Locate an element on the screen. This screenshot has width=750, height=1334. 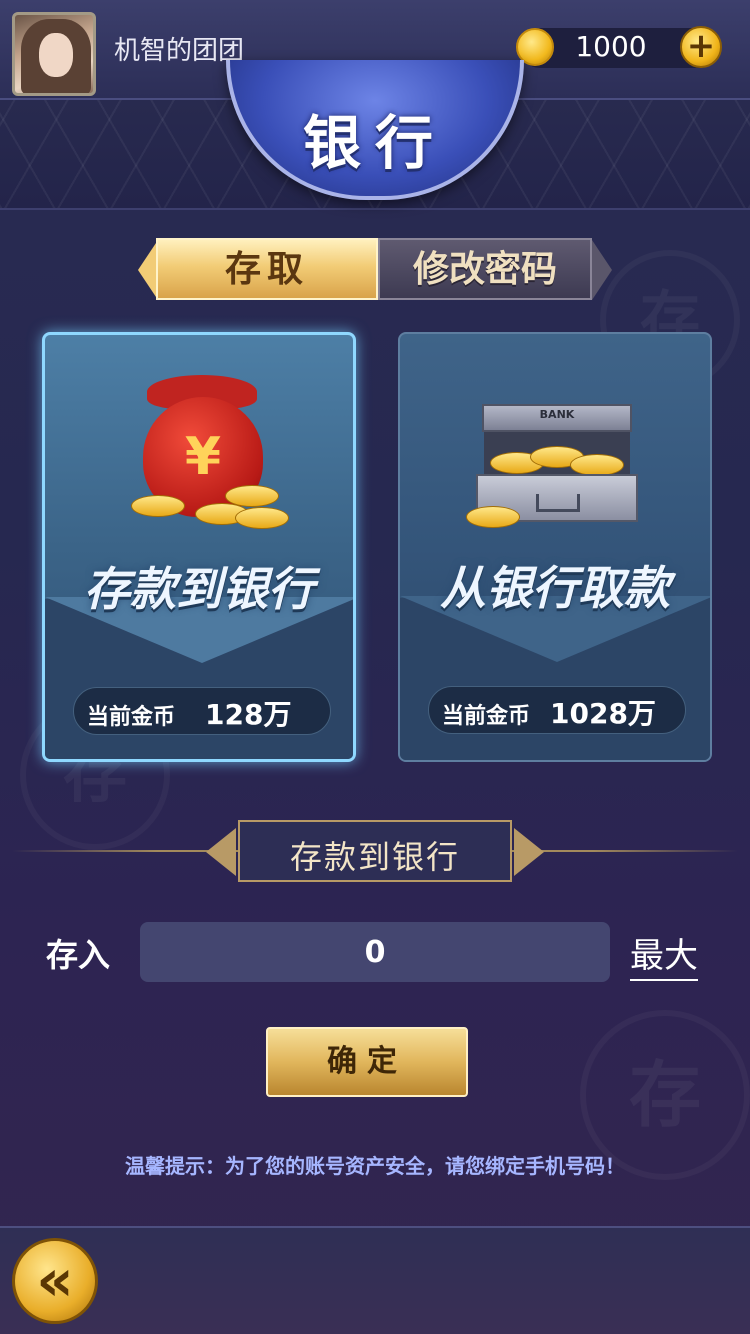
chest-label: BANK is located at coordinates (557, 414).